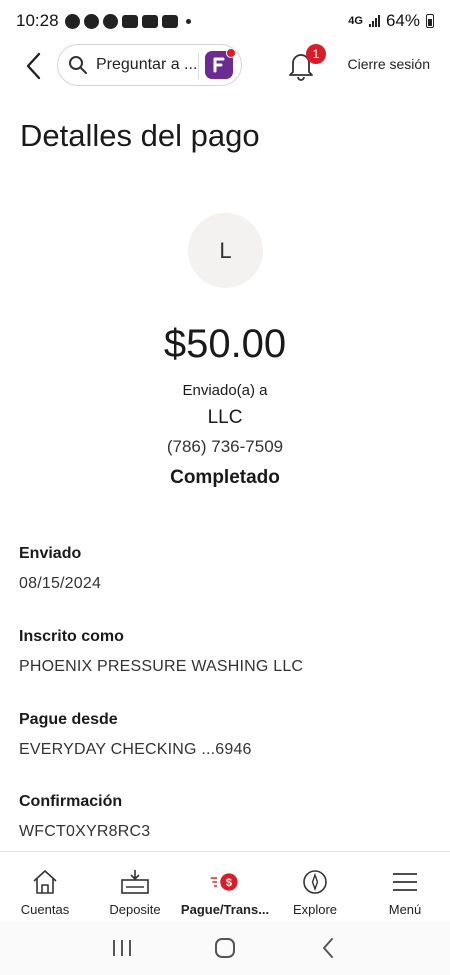 The width and height of the screenshot is (450, 975). I want to click on detail-label: Pague desde, so click(68, 719).